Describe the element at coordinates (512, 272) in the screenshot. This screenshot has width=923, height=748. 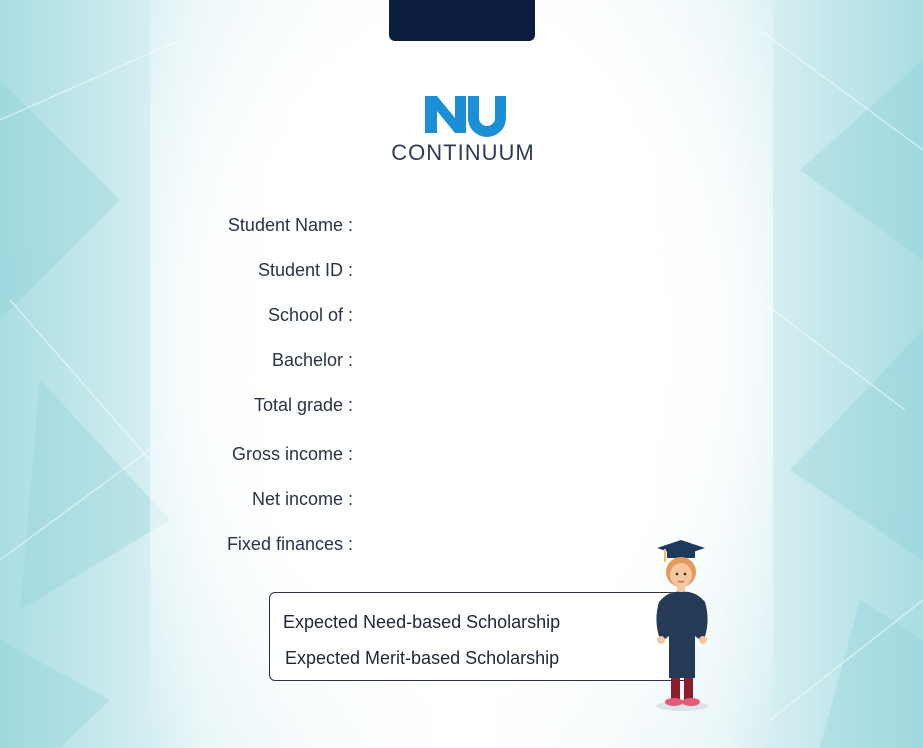
I see `student-id-value` at that location.